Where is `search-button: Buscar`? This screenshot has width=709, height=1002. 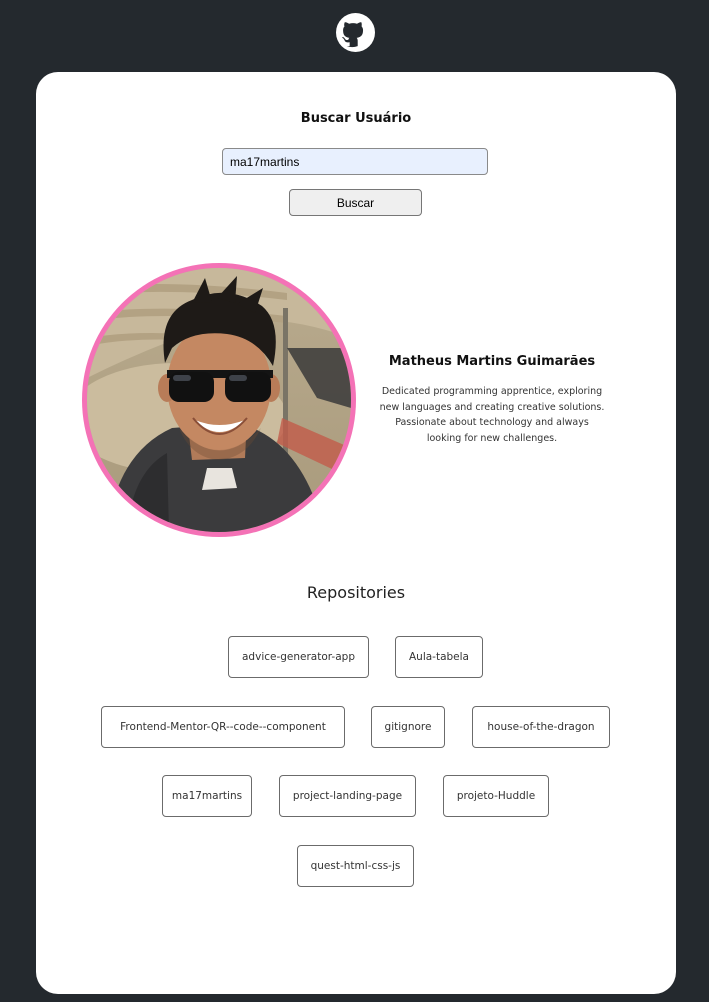 search-button: Buscar is located at coordinates (355, 202).